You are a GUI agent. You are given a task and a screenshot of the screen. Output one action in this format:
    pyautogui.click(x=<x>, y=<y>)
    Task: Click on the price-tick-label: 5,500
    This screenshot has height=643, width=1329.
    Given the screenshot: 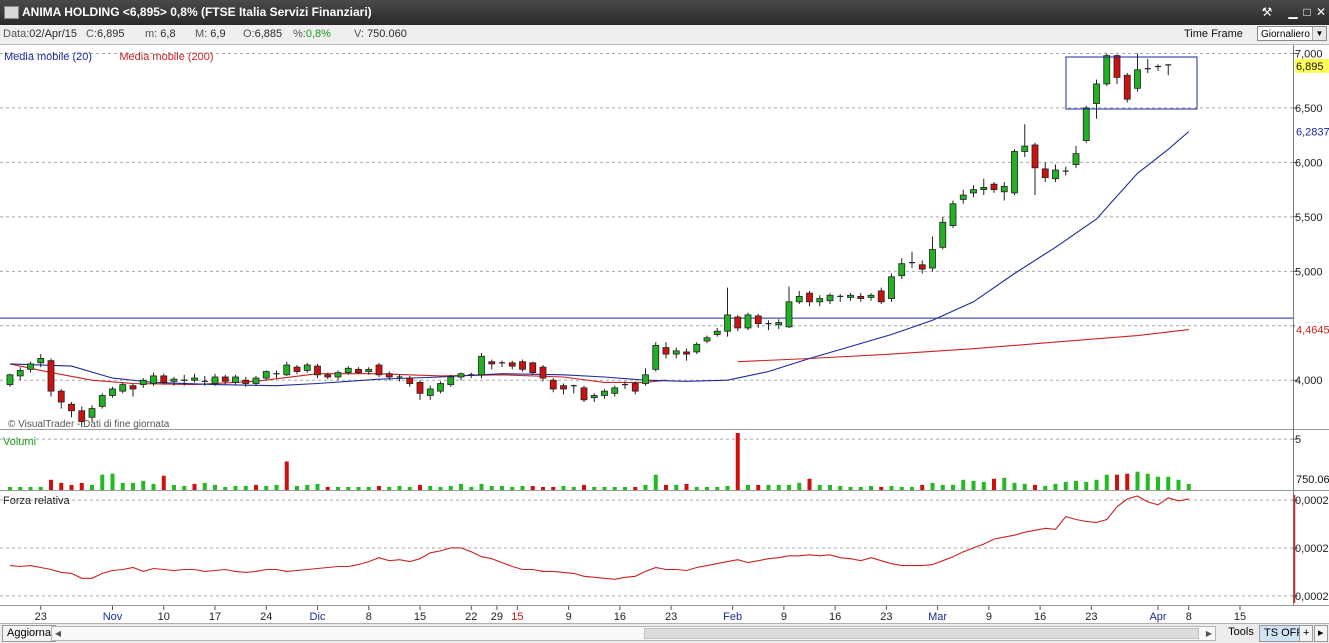 What is the action you would take?
    pyautogui.click(x=1309, y=218)
    